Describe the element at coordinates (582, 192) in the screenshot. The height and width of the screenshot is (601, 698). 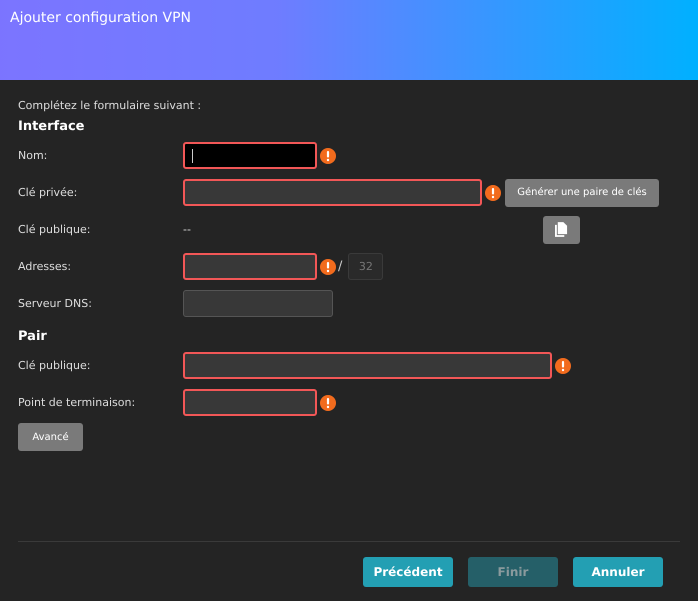
I see `generate-button: Générer une paire de clés` at that location.